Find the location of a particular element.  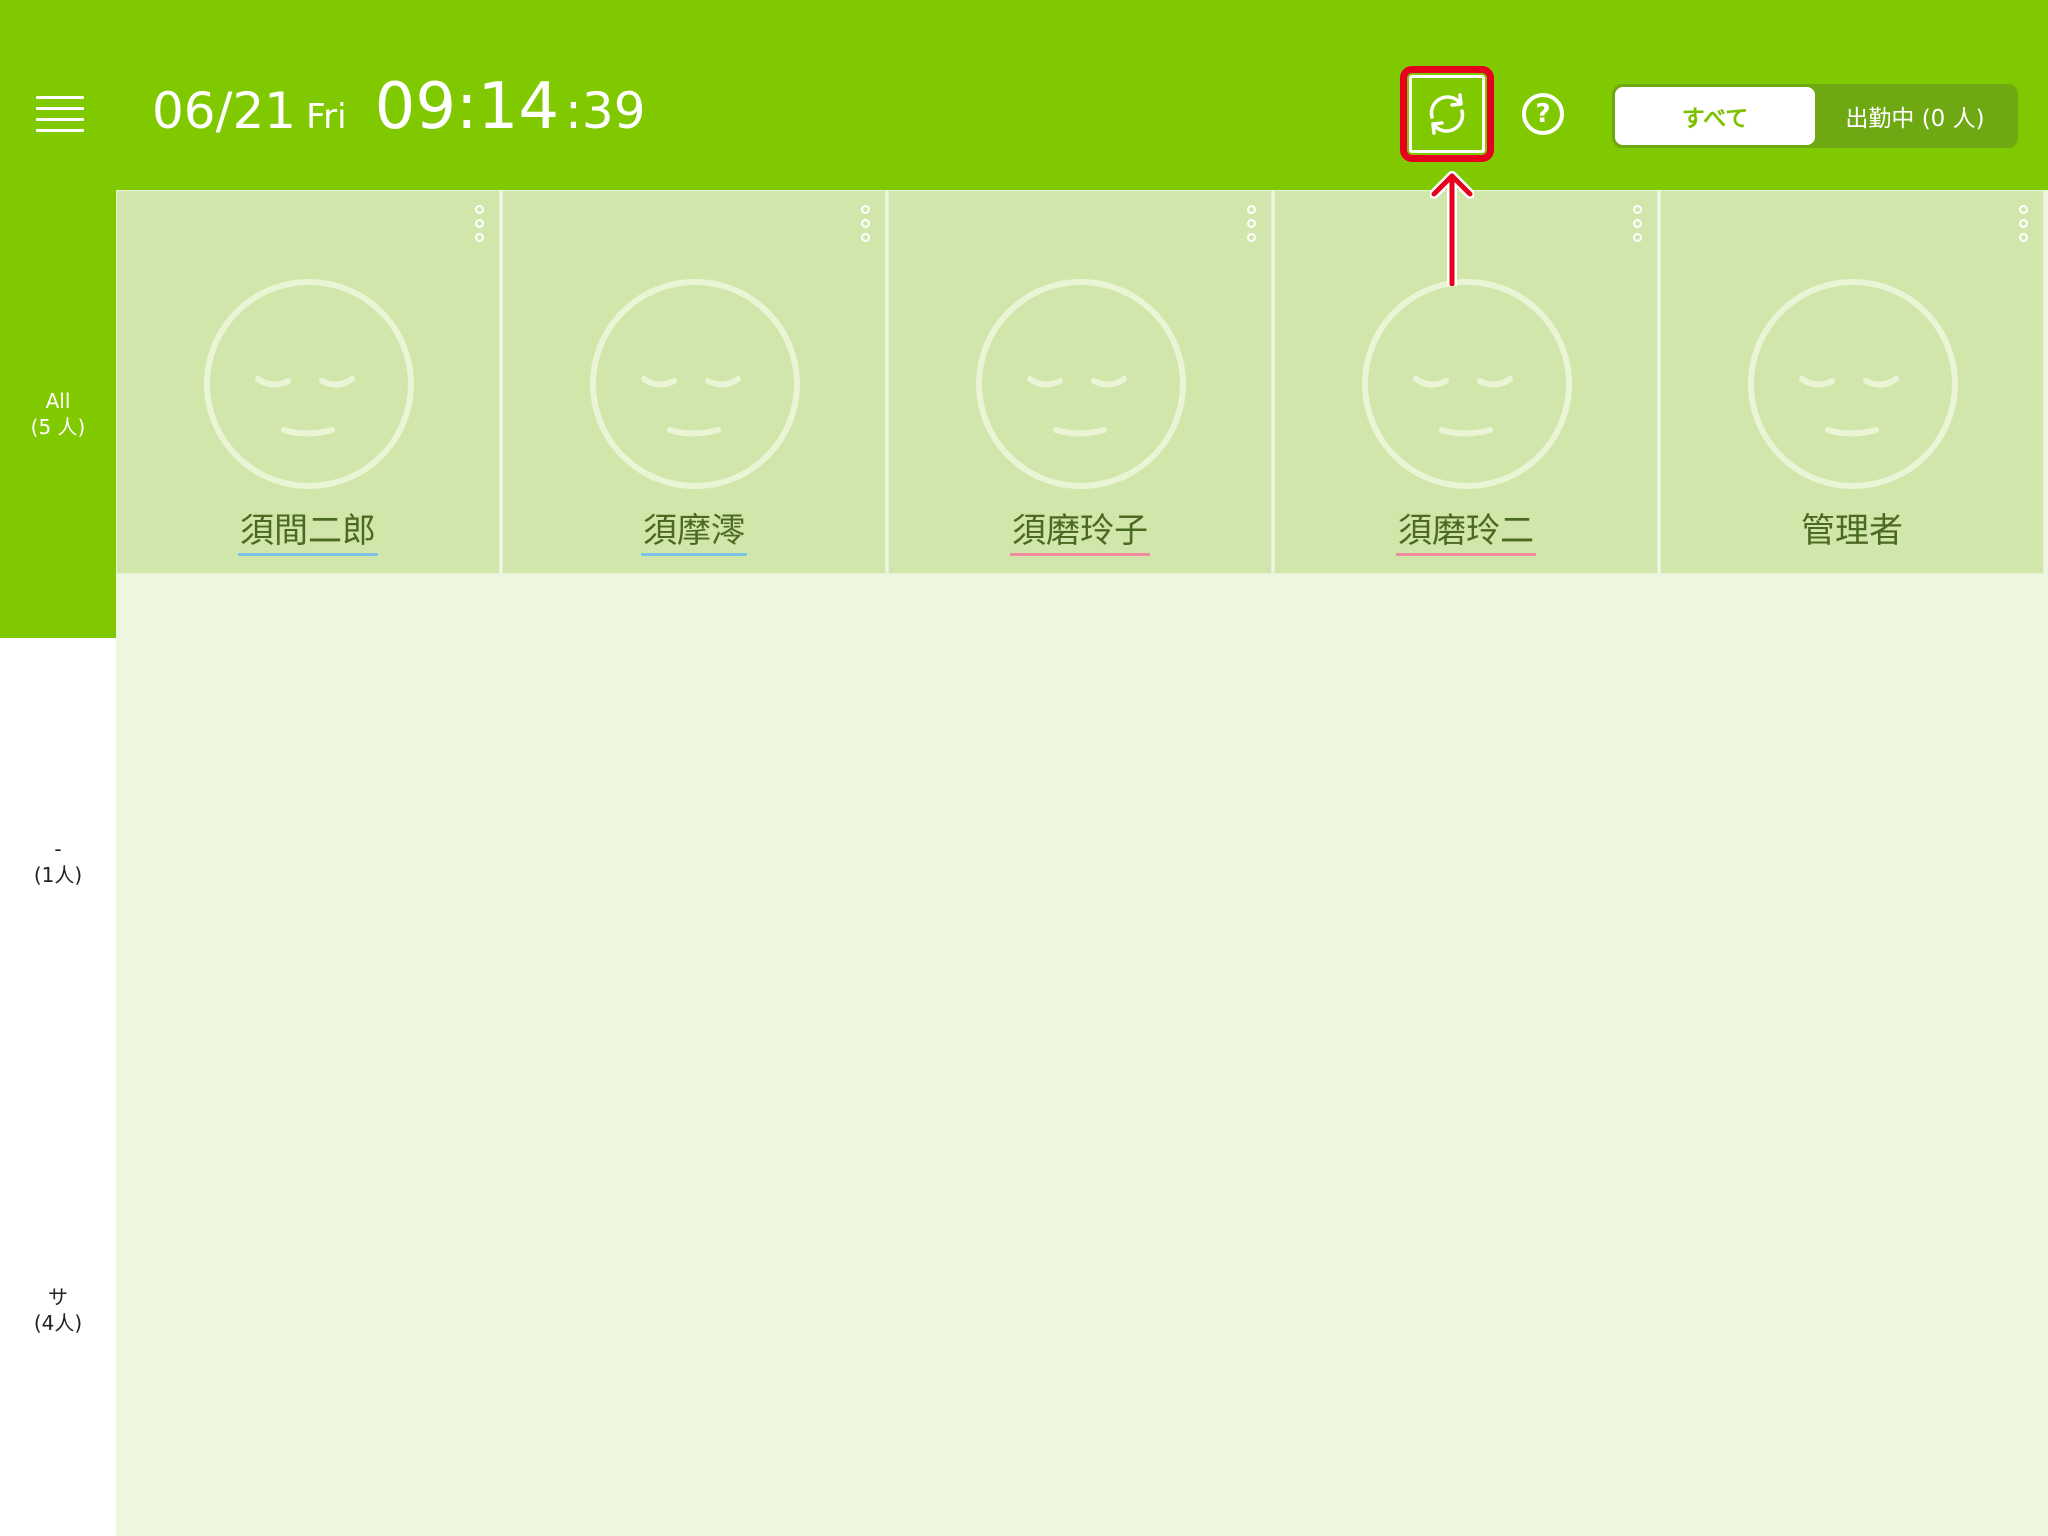

staff-card: 須摩澪 is located at coordinates (694, 382).